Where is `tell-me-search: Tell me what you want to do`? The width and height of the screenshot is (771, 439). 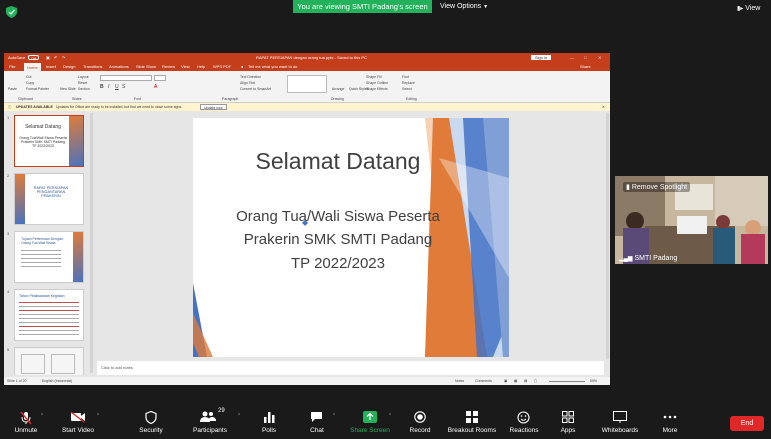 tell-me-search: Tell me what you want to do is located at coordinates (272, 66).